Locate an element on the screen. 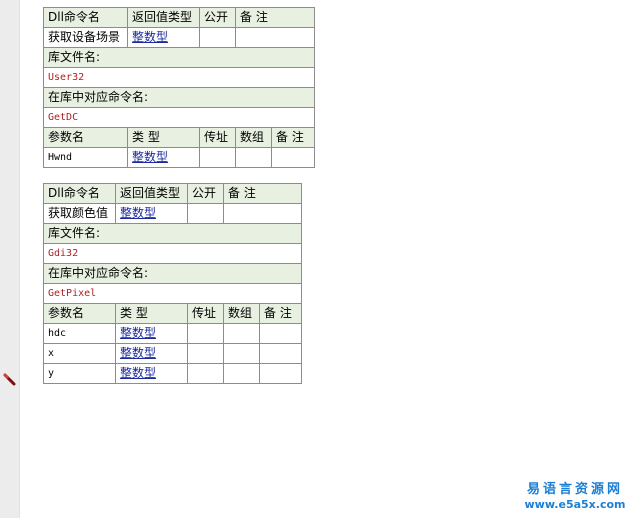 Image resolution: width=643 pixels, height=518 pixels. param-name-cell: Hwnd is located at coordinates (85, 157).